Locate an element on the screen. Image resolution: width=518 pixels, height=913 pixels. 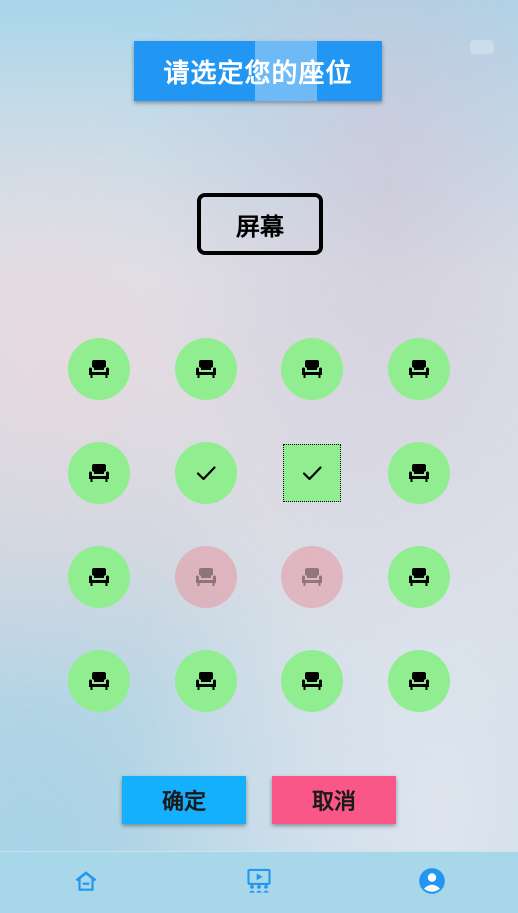
seat-r1-c3 is located at coordinates (312, 369).